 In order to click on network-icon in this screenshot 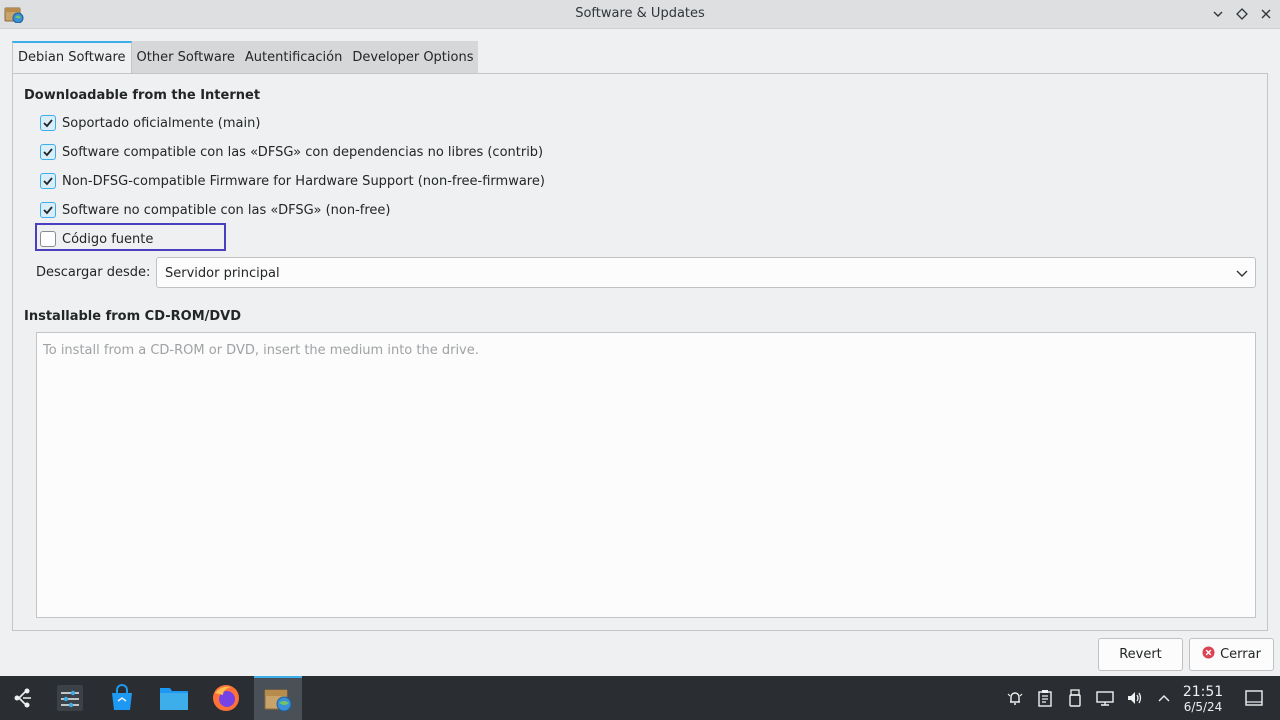, I will do `click(1105, 698)`.